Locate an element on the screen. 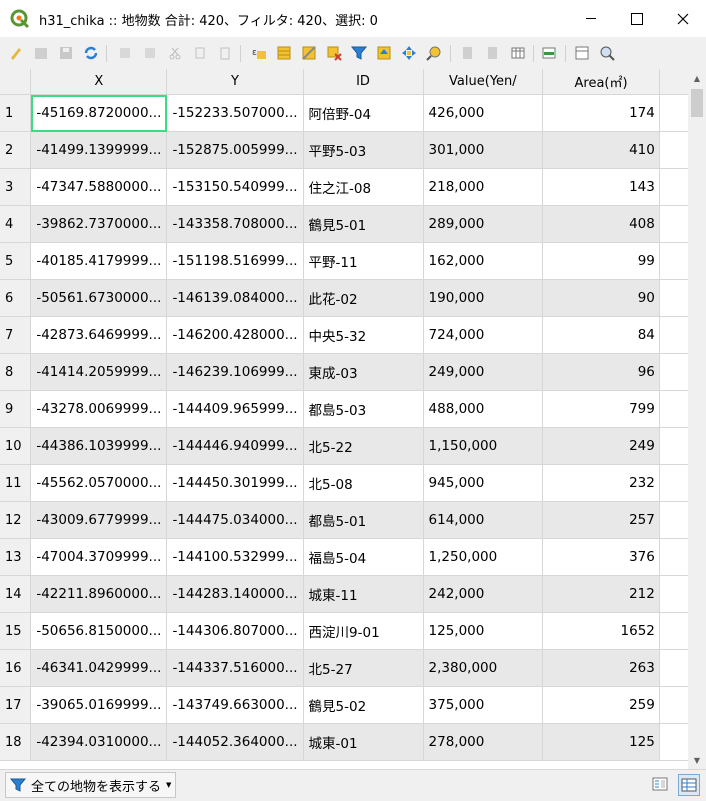 This screenshot has width=706, height=801. cell-area: 410 is located at coordinates (601, 150).